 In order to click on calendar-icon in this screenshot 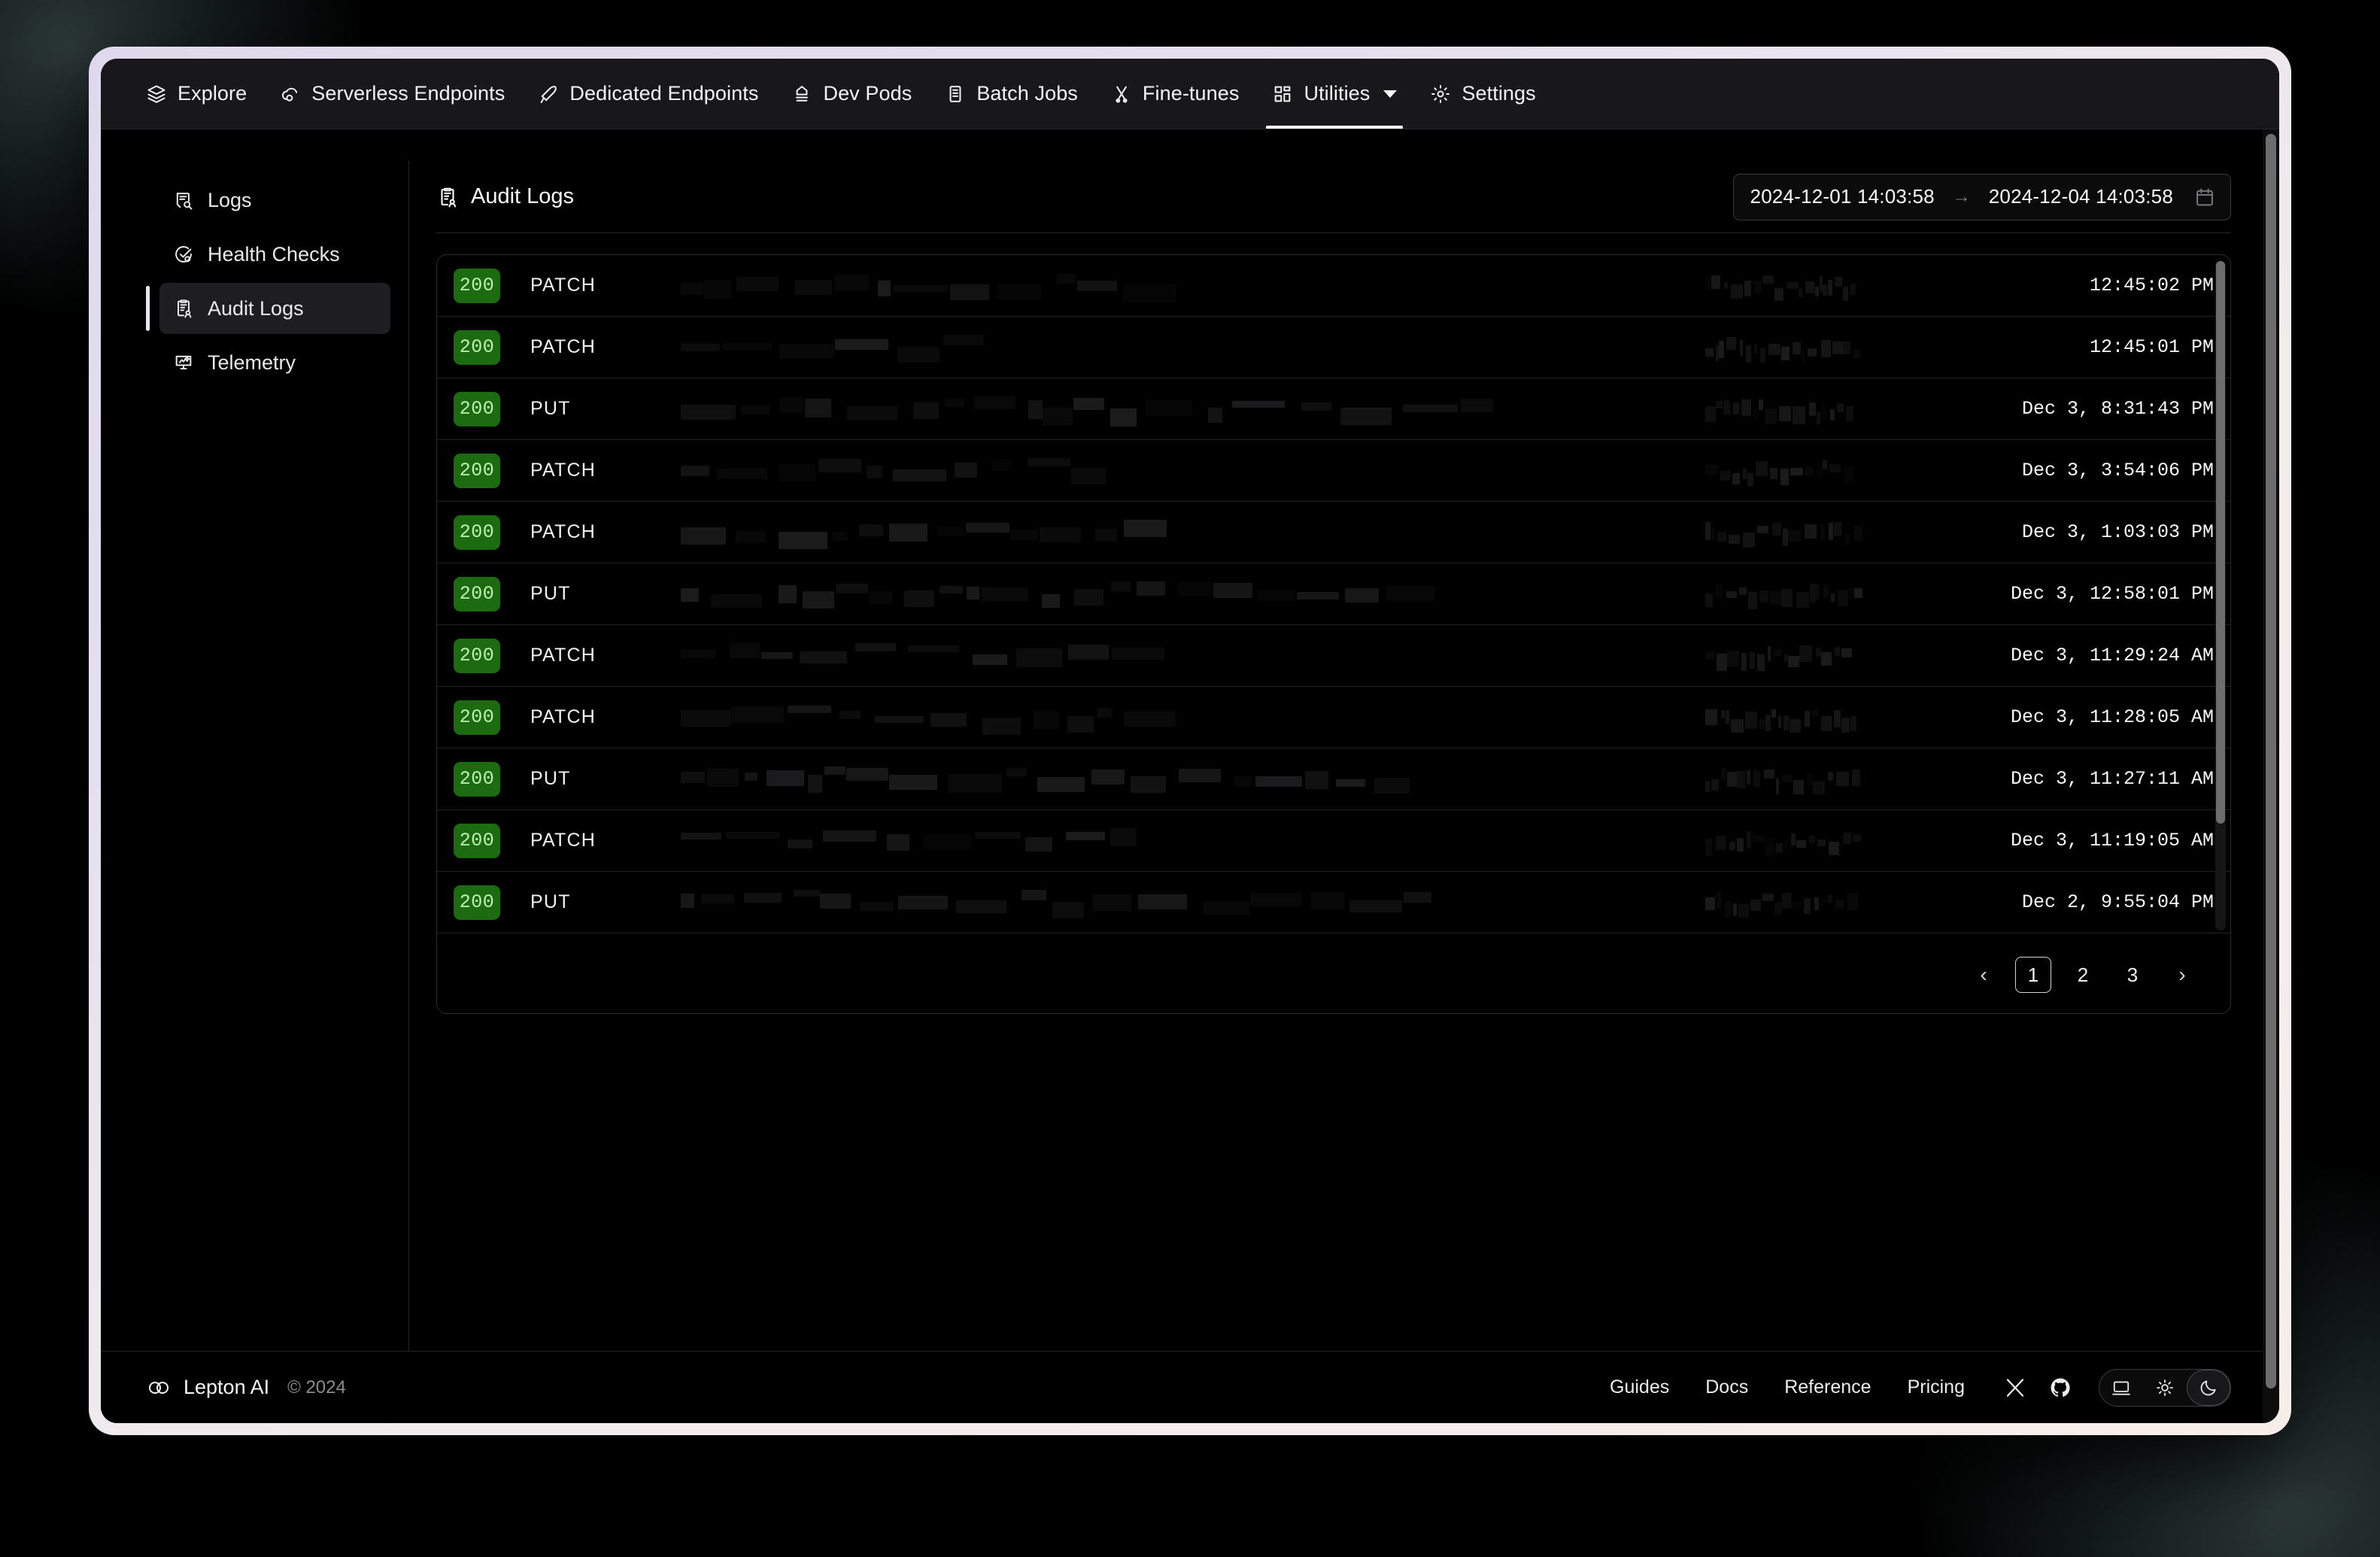, I will do `click(2204, 197)`.